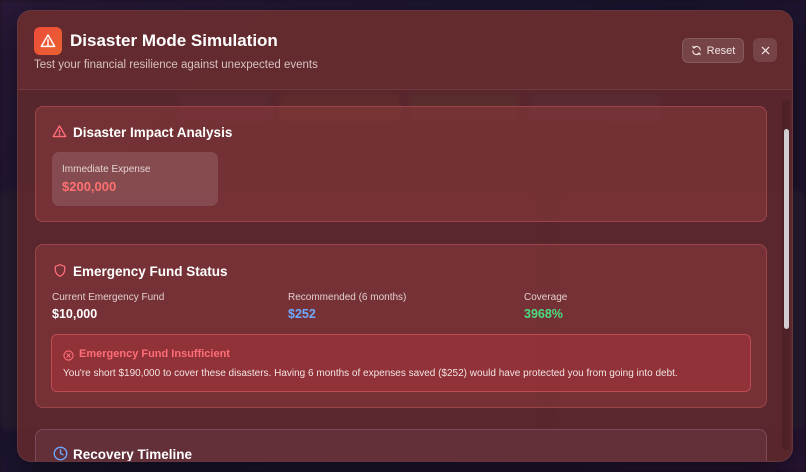  What do you see at coordinates (89, 186) in the screenshot?
I see `expense-value: $200,000` at bounding box center [89, 186].